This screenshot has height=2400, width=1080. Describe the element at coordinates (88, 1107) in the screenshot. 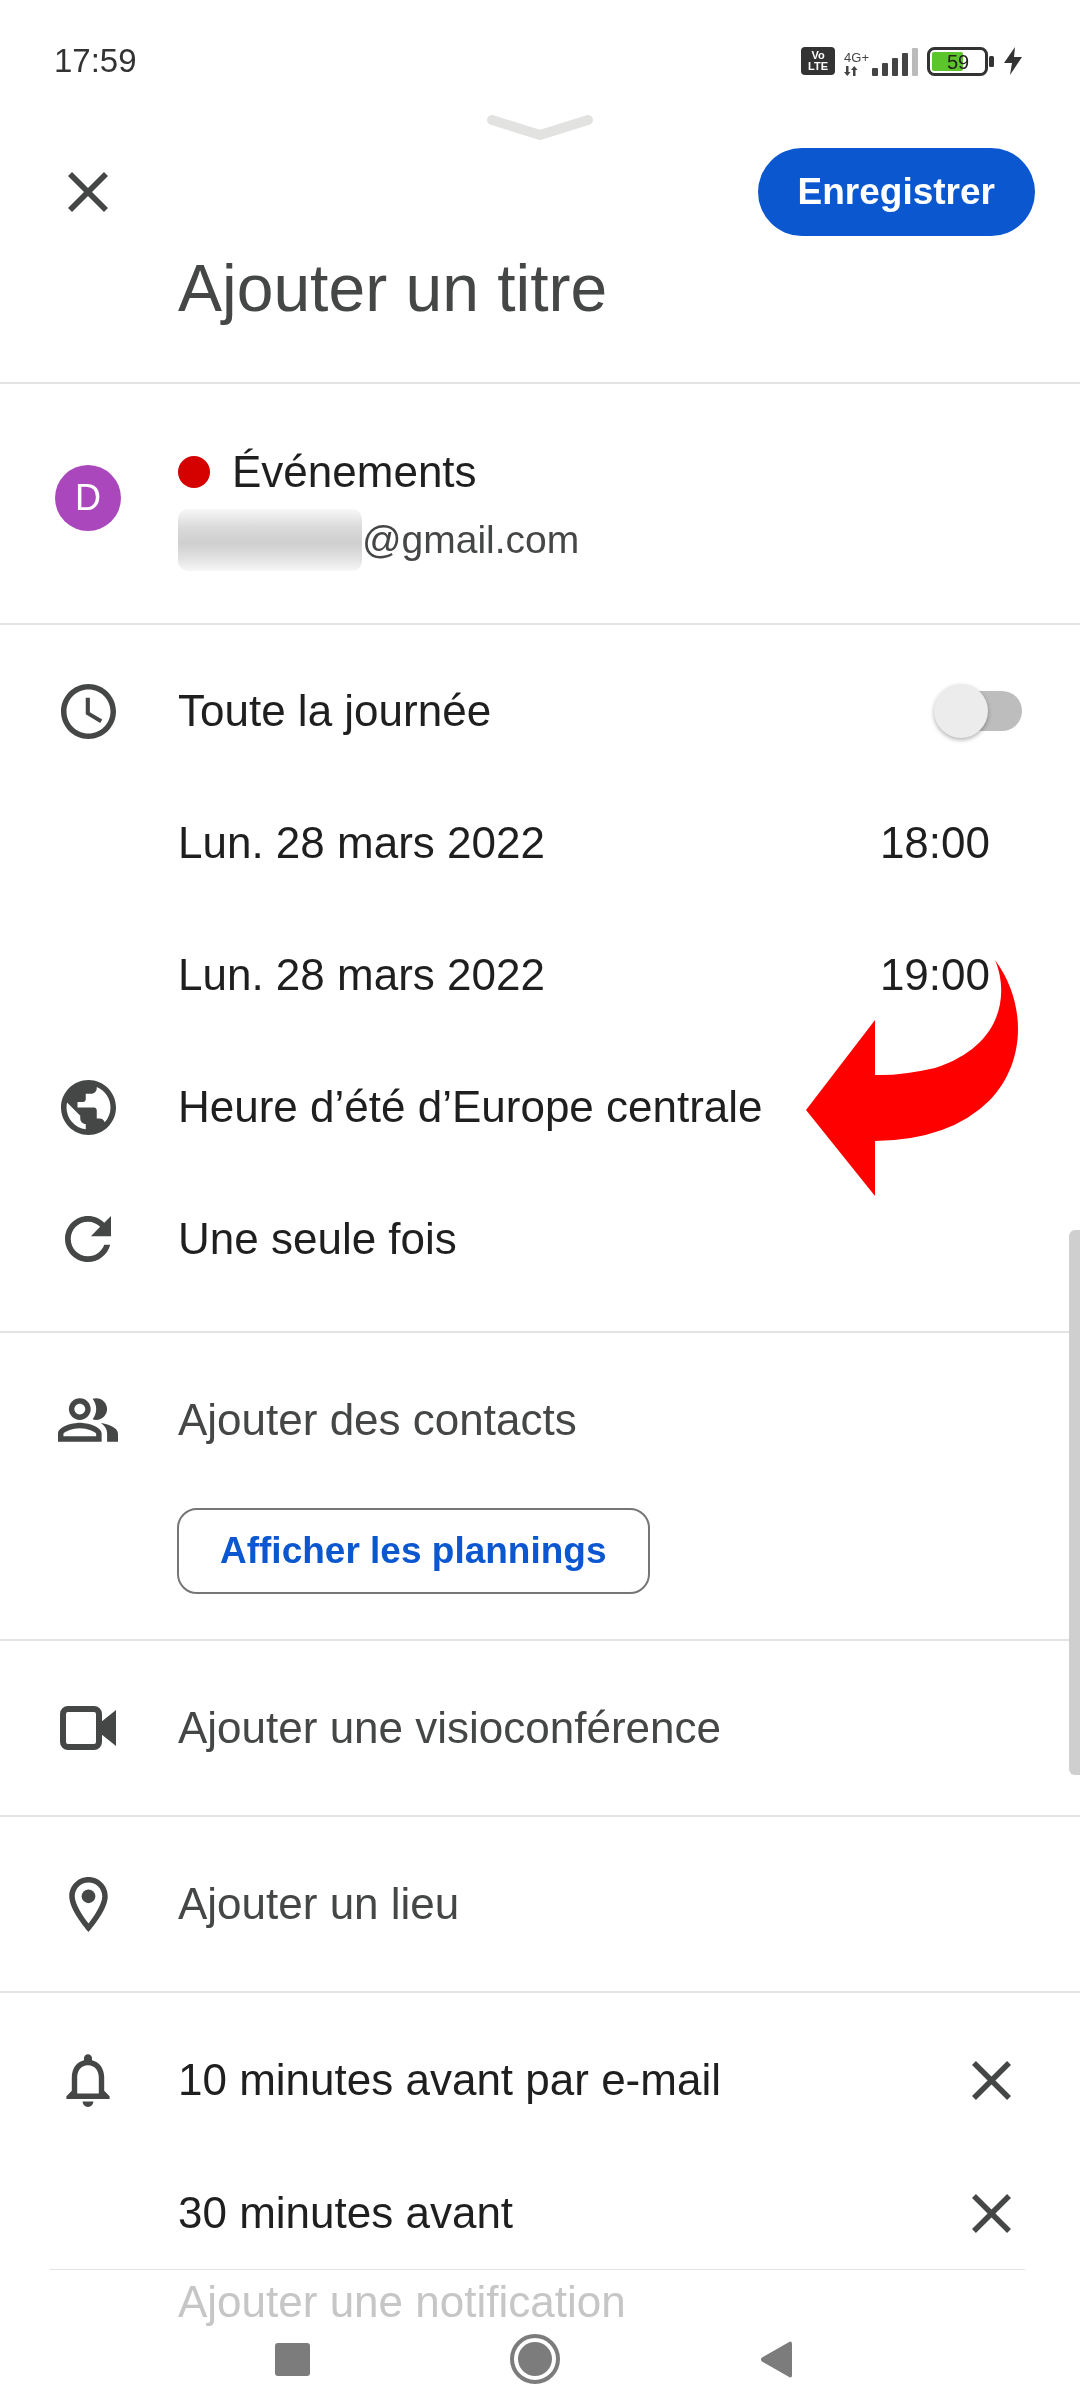

I see `globe-icon` at that location.